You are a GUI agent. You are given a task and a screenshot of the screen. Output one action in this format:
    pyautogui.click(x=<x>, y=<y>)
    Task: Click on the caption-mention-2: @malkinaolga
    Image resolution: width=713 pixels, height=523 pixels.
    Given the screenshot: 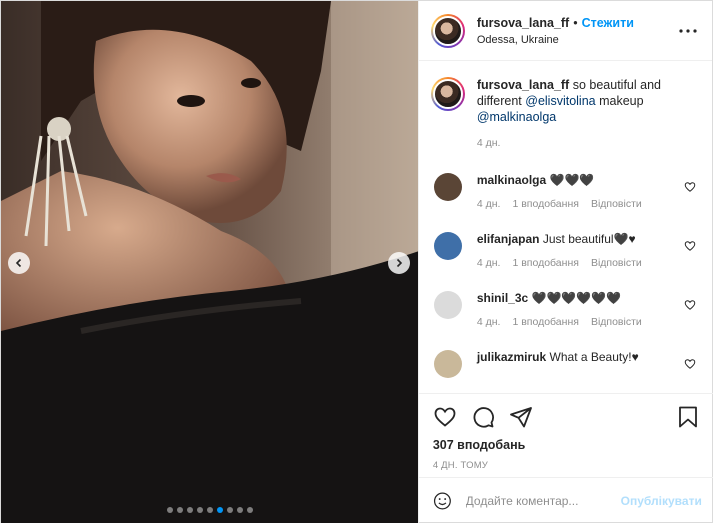 What is the action you would take?
    pyautogui.click(x=516, y=117)
    